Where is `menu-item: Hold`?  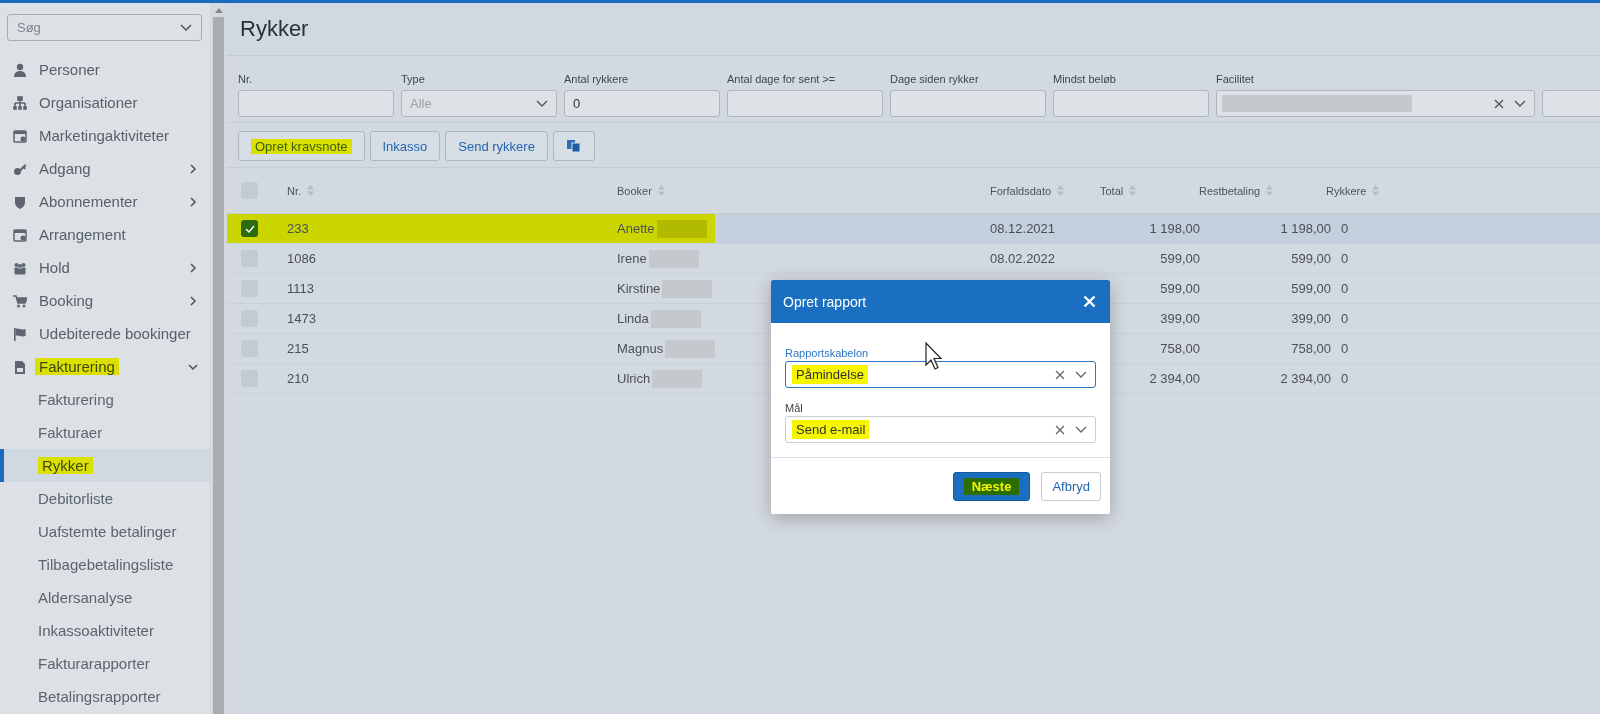 menu-item: Hold is located at coordinates (105, 267).